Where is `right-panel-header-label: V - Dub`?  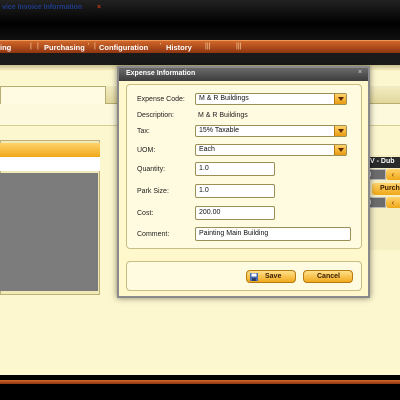 right-panel-header-label: V - Dub is located at coordinates (382, 161).